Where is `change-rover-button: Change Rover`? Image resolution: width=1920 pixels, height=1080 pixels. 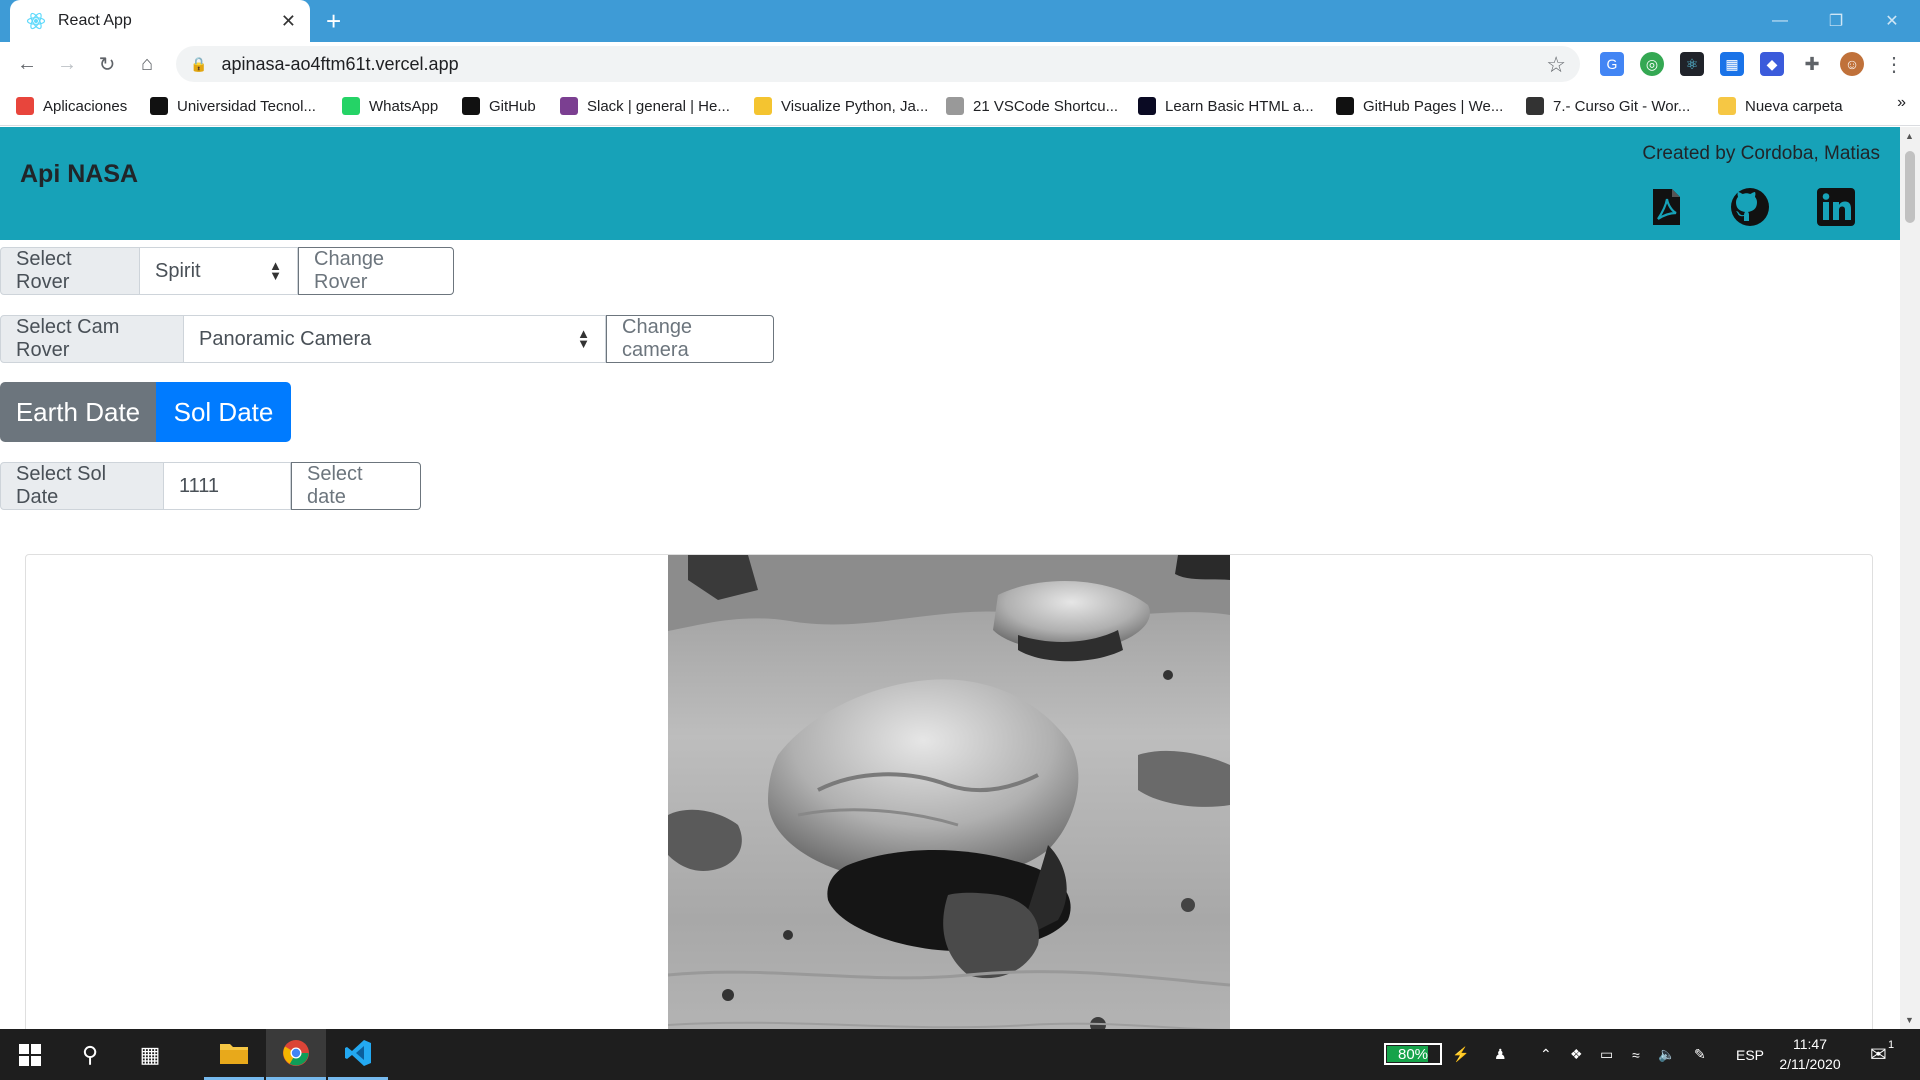 change-rover-button: Change Rover is located at coordinates (376, 271).